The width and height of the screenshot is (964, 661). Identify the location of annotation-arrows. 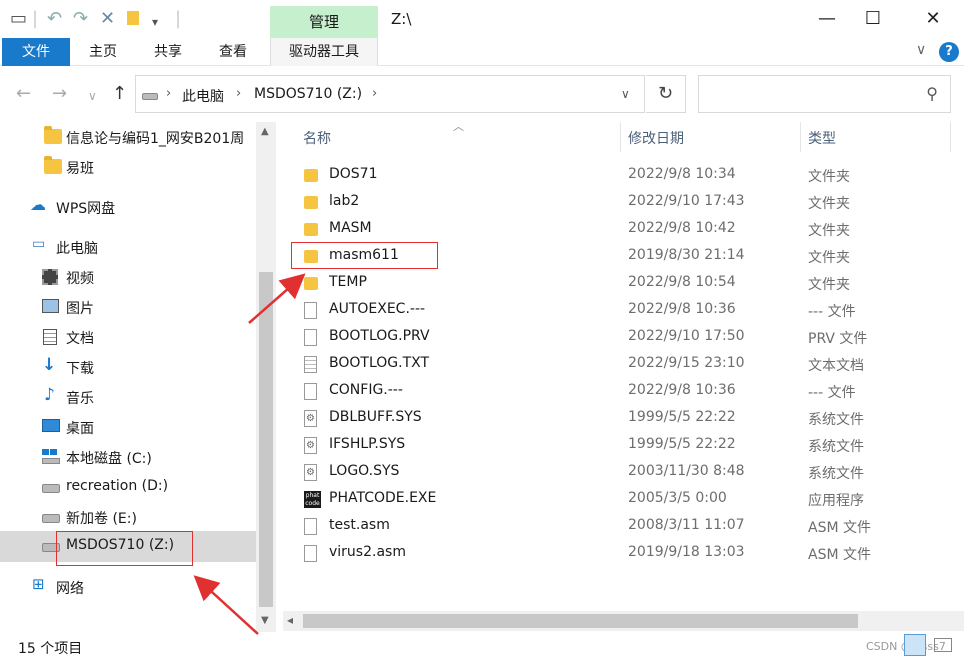
(249, 454).